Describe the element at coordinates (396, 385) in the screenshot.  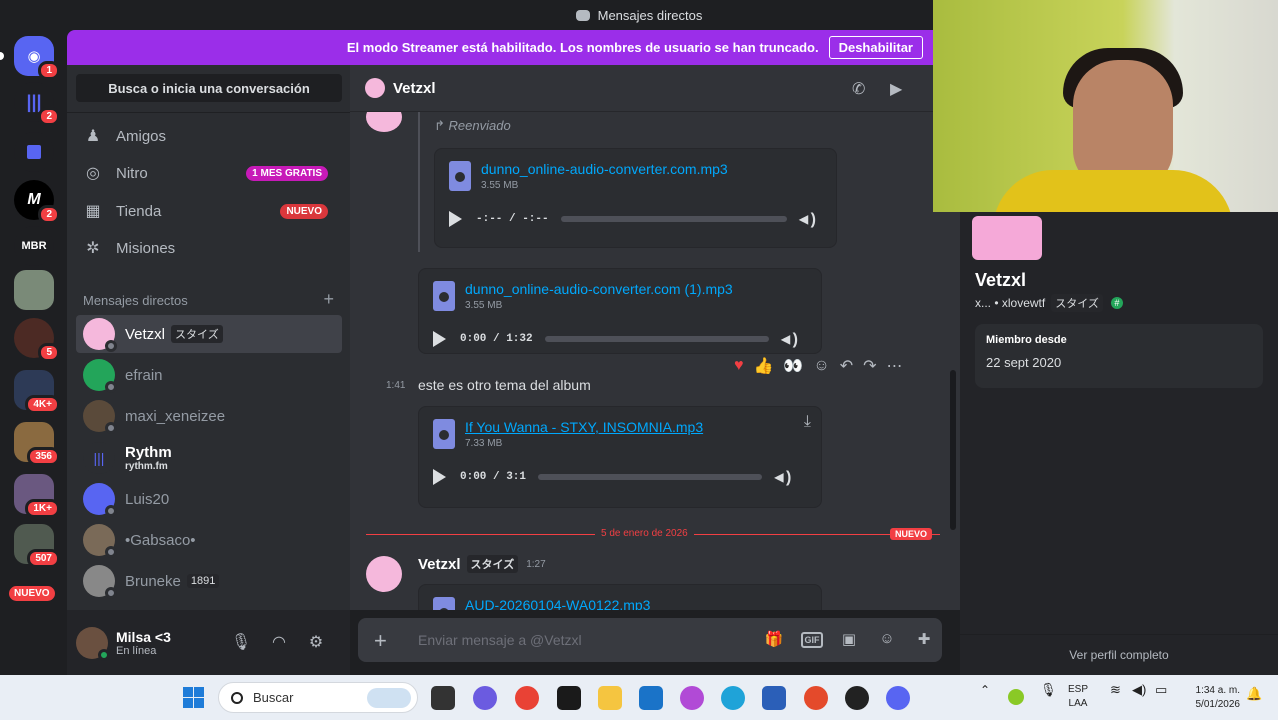
I see `message-time: 1:41` at that location.